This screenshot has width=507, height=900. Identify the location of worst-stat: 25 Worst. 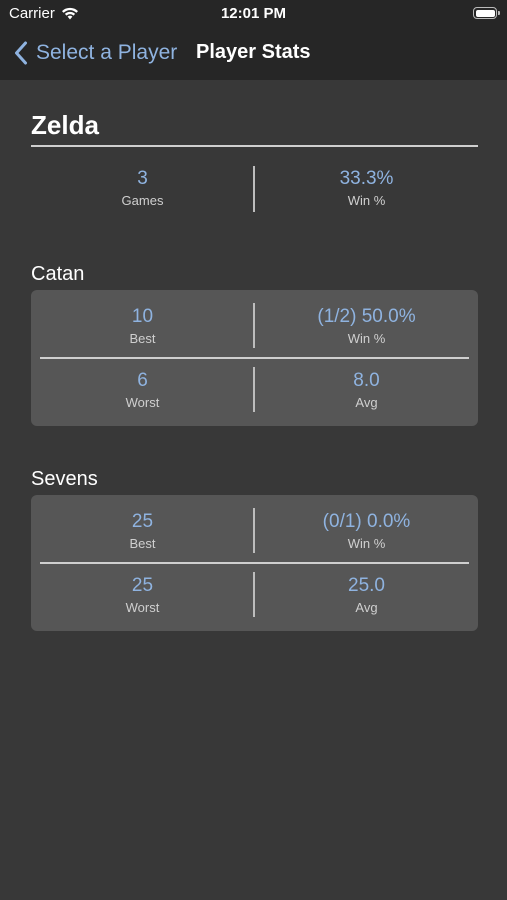
(142, 595).